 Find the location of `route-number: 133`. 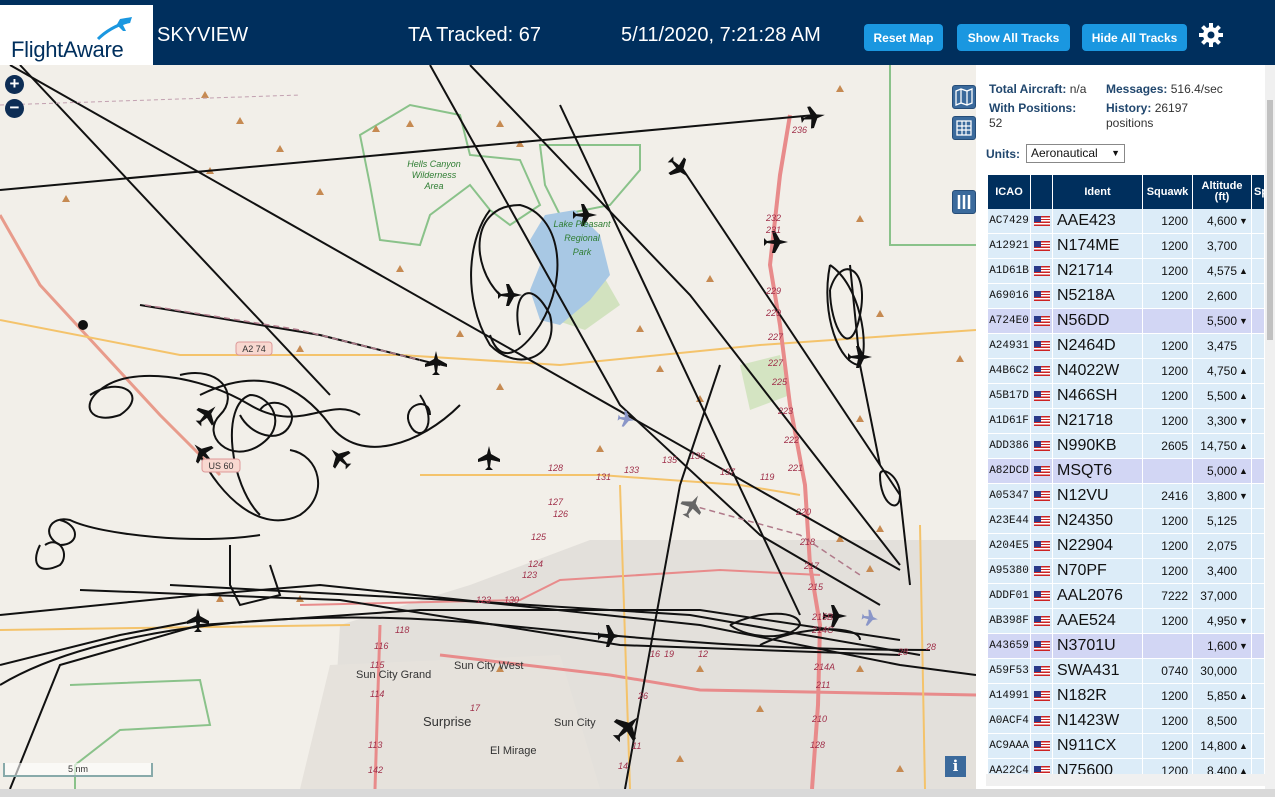

route-number: 133 is located at coordinates (631, 470).